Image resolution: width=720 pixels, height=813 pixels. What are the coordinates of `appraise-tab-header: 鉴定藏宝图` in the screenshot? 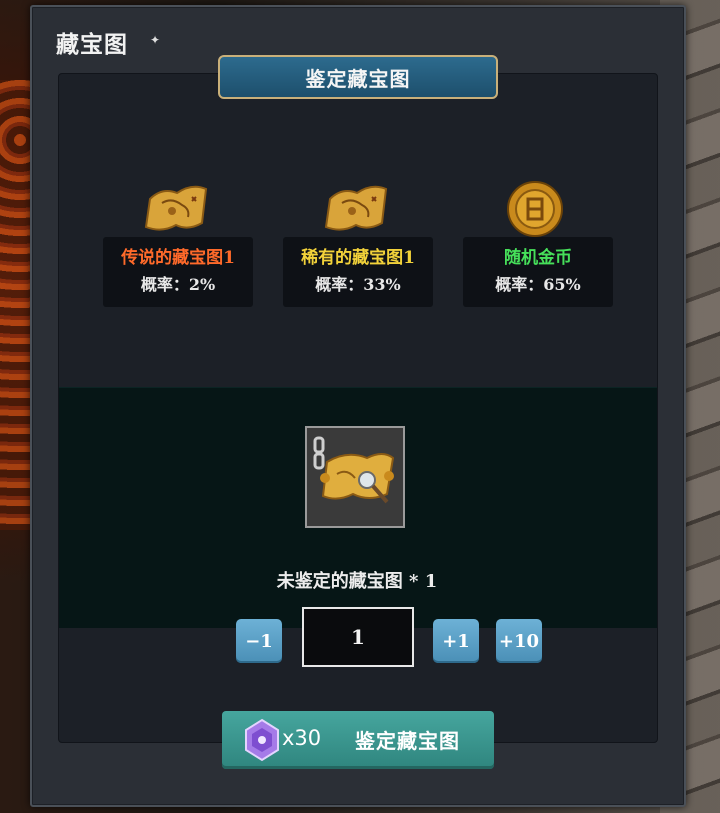 It's located at (358, 77).